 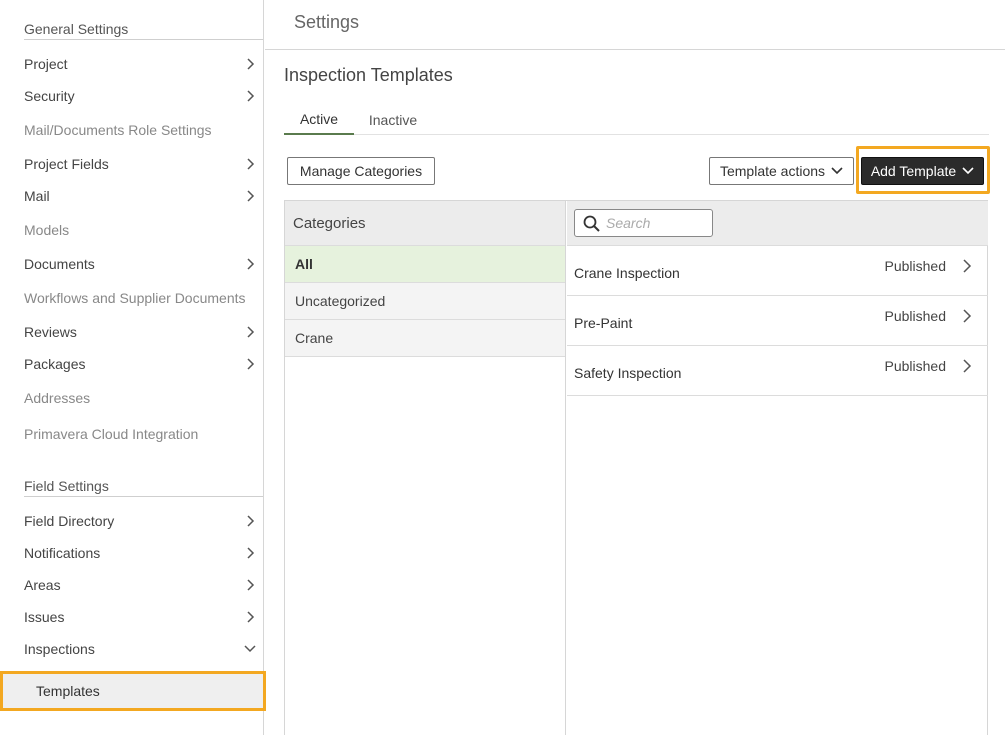 What do you see at coordinates (49, 96) in the screenshot?
I see `sidebar-item-label: Security` at bounding box center [49, 96].